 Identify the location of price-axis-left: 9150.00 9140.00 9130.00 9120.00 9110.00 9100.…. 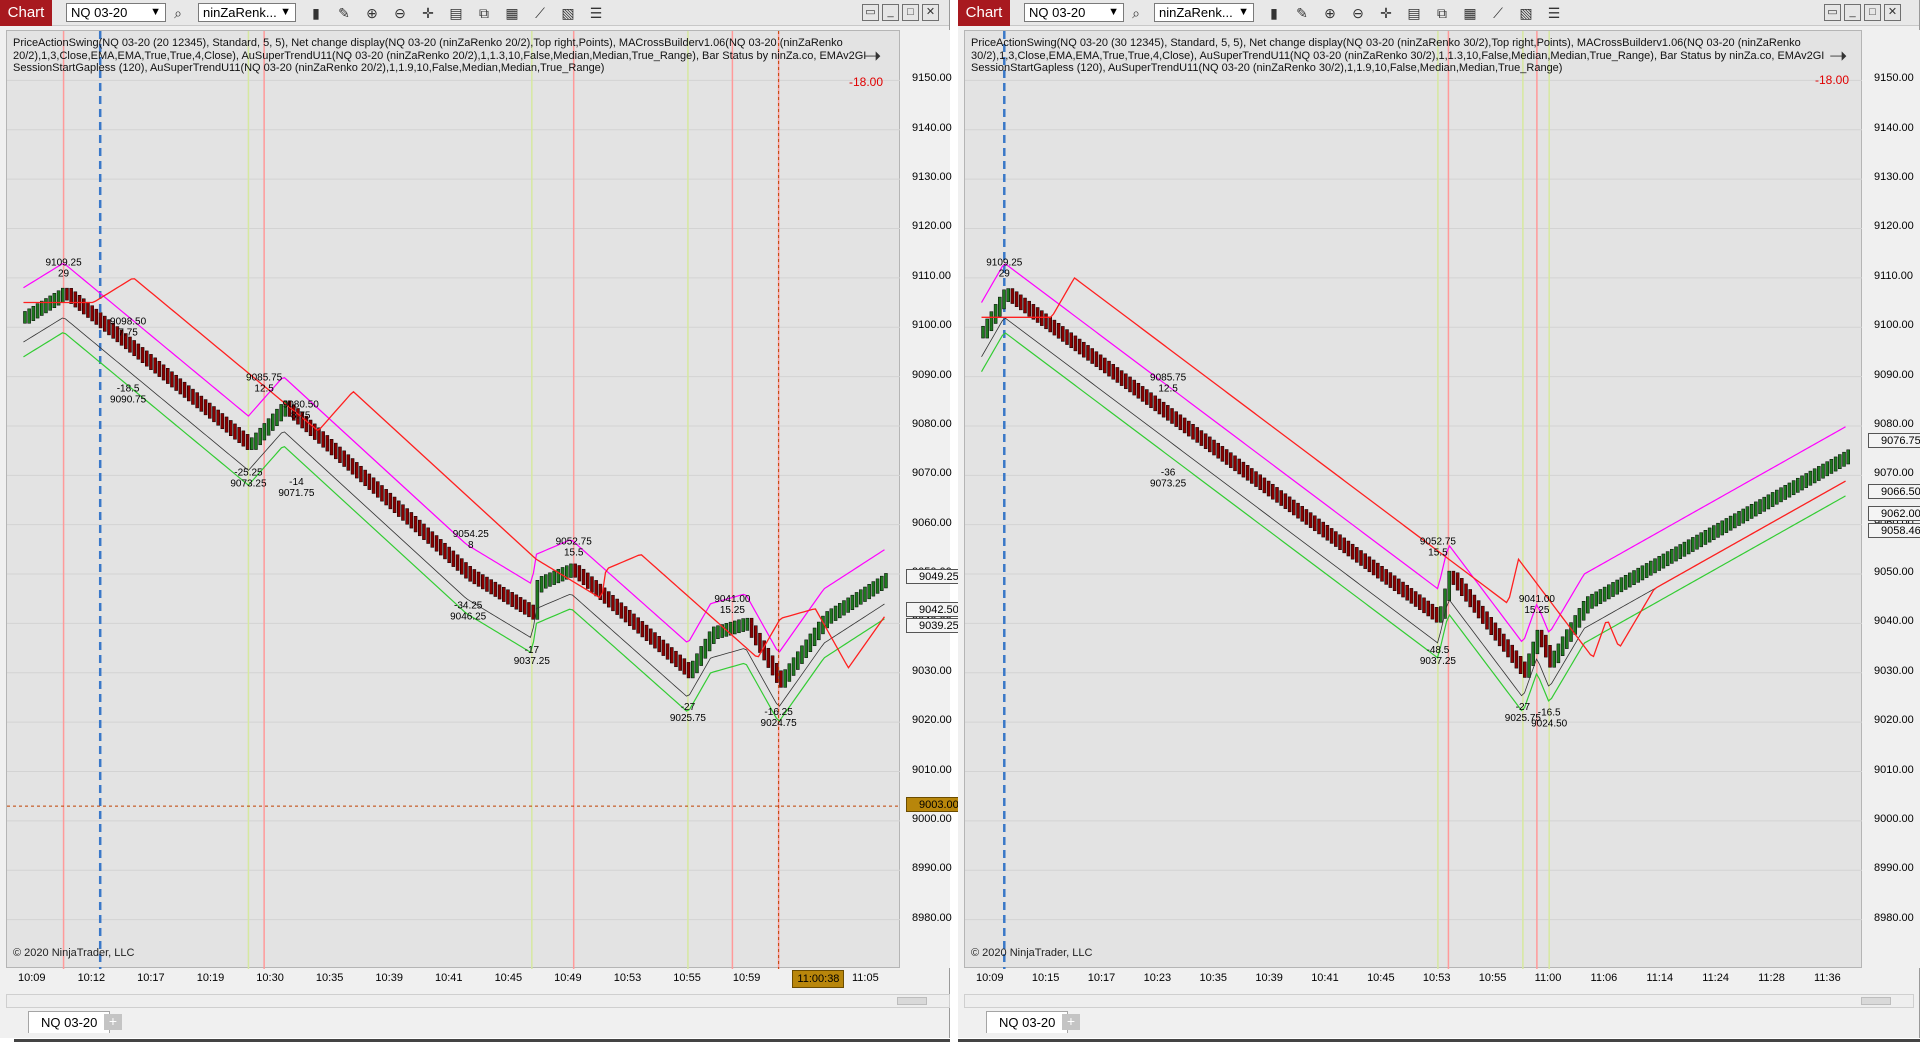
(932, 499).